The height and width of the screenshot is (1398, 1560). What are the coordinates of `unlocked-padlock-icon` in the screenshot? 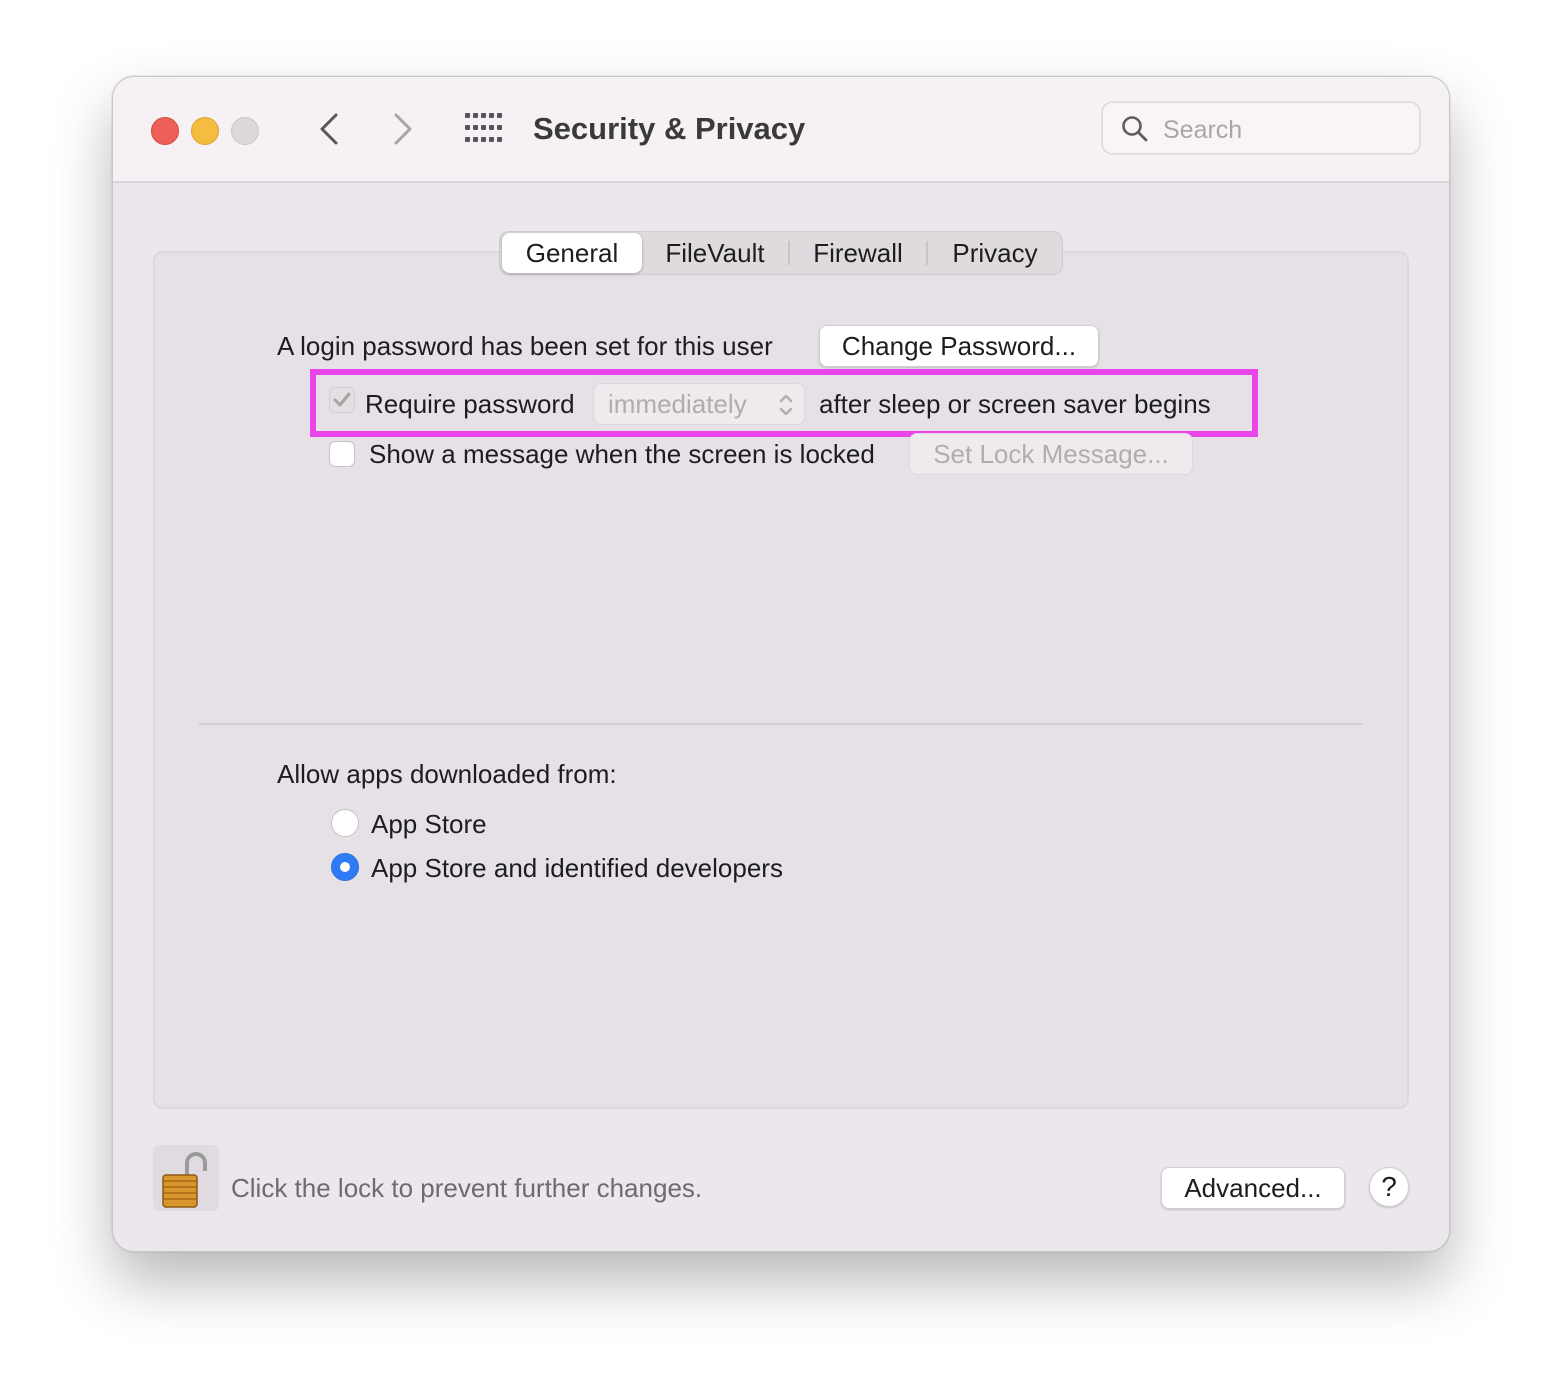 It's located at (184, 1180).